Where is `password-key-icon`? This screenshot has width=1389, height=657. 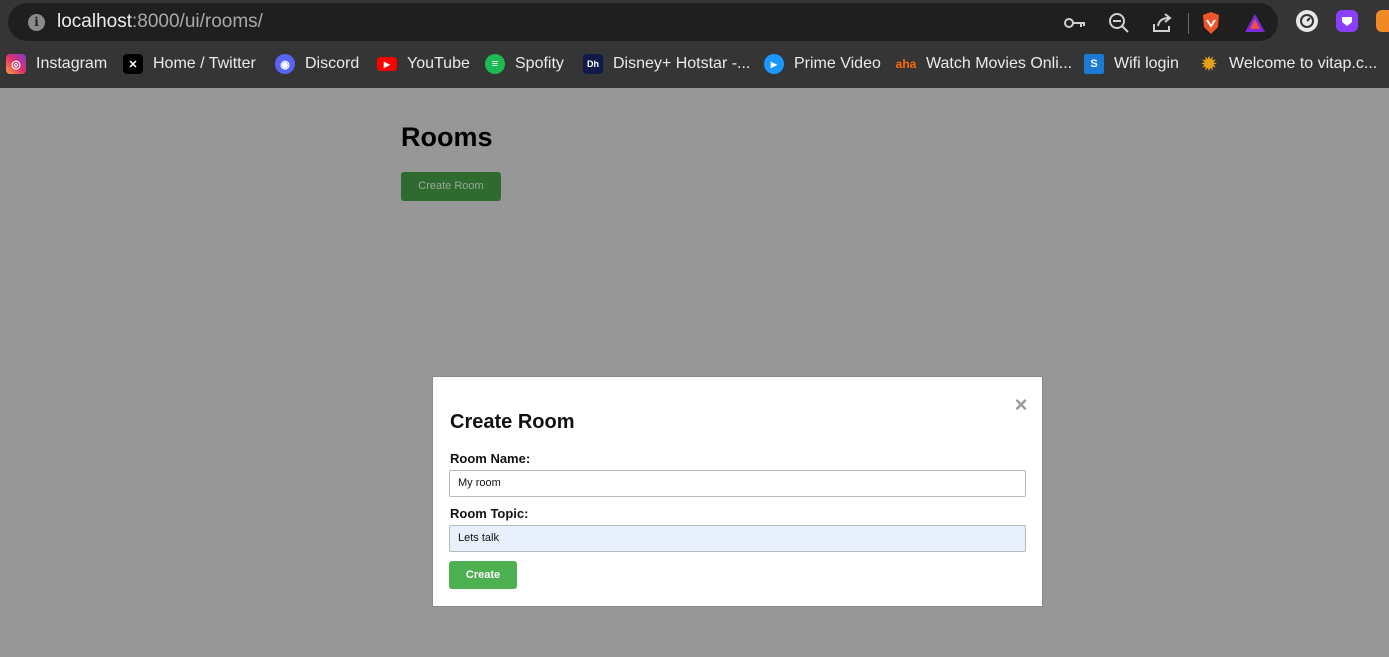 password-key-icon is located at coordinates (1075, 23).